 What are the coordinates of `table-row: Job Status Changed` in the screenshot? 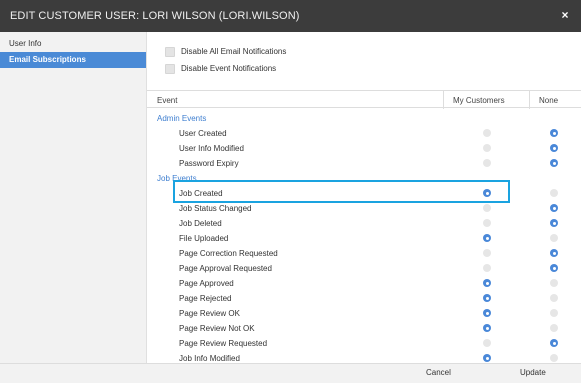 It's located at (364, 208).